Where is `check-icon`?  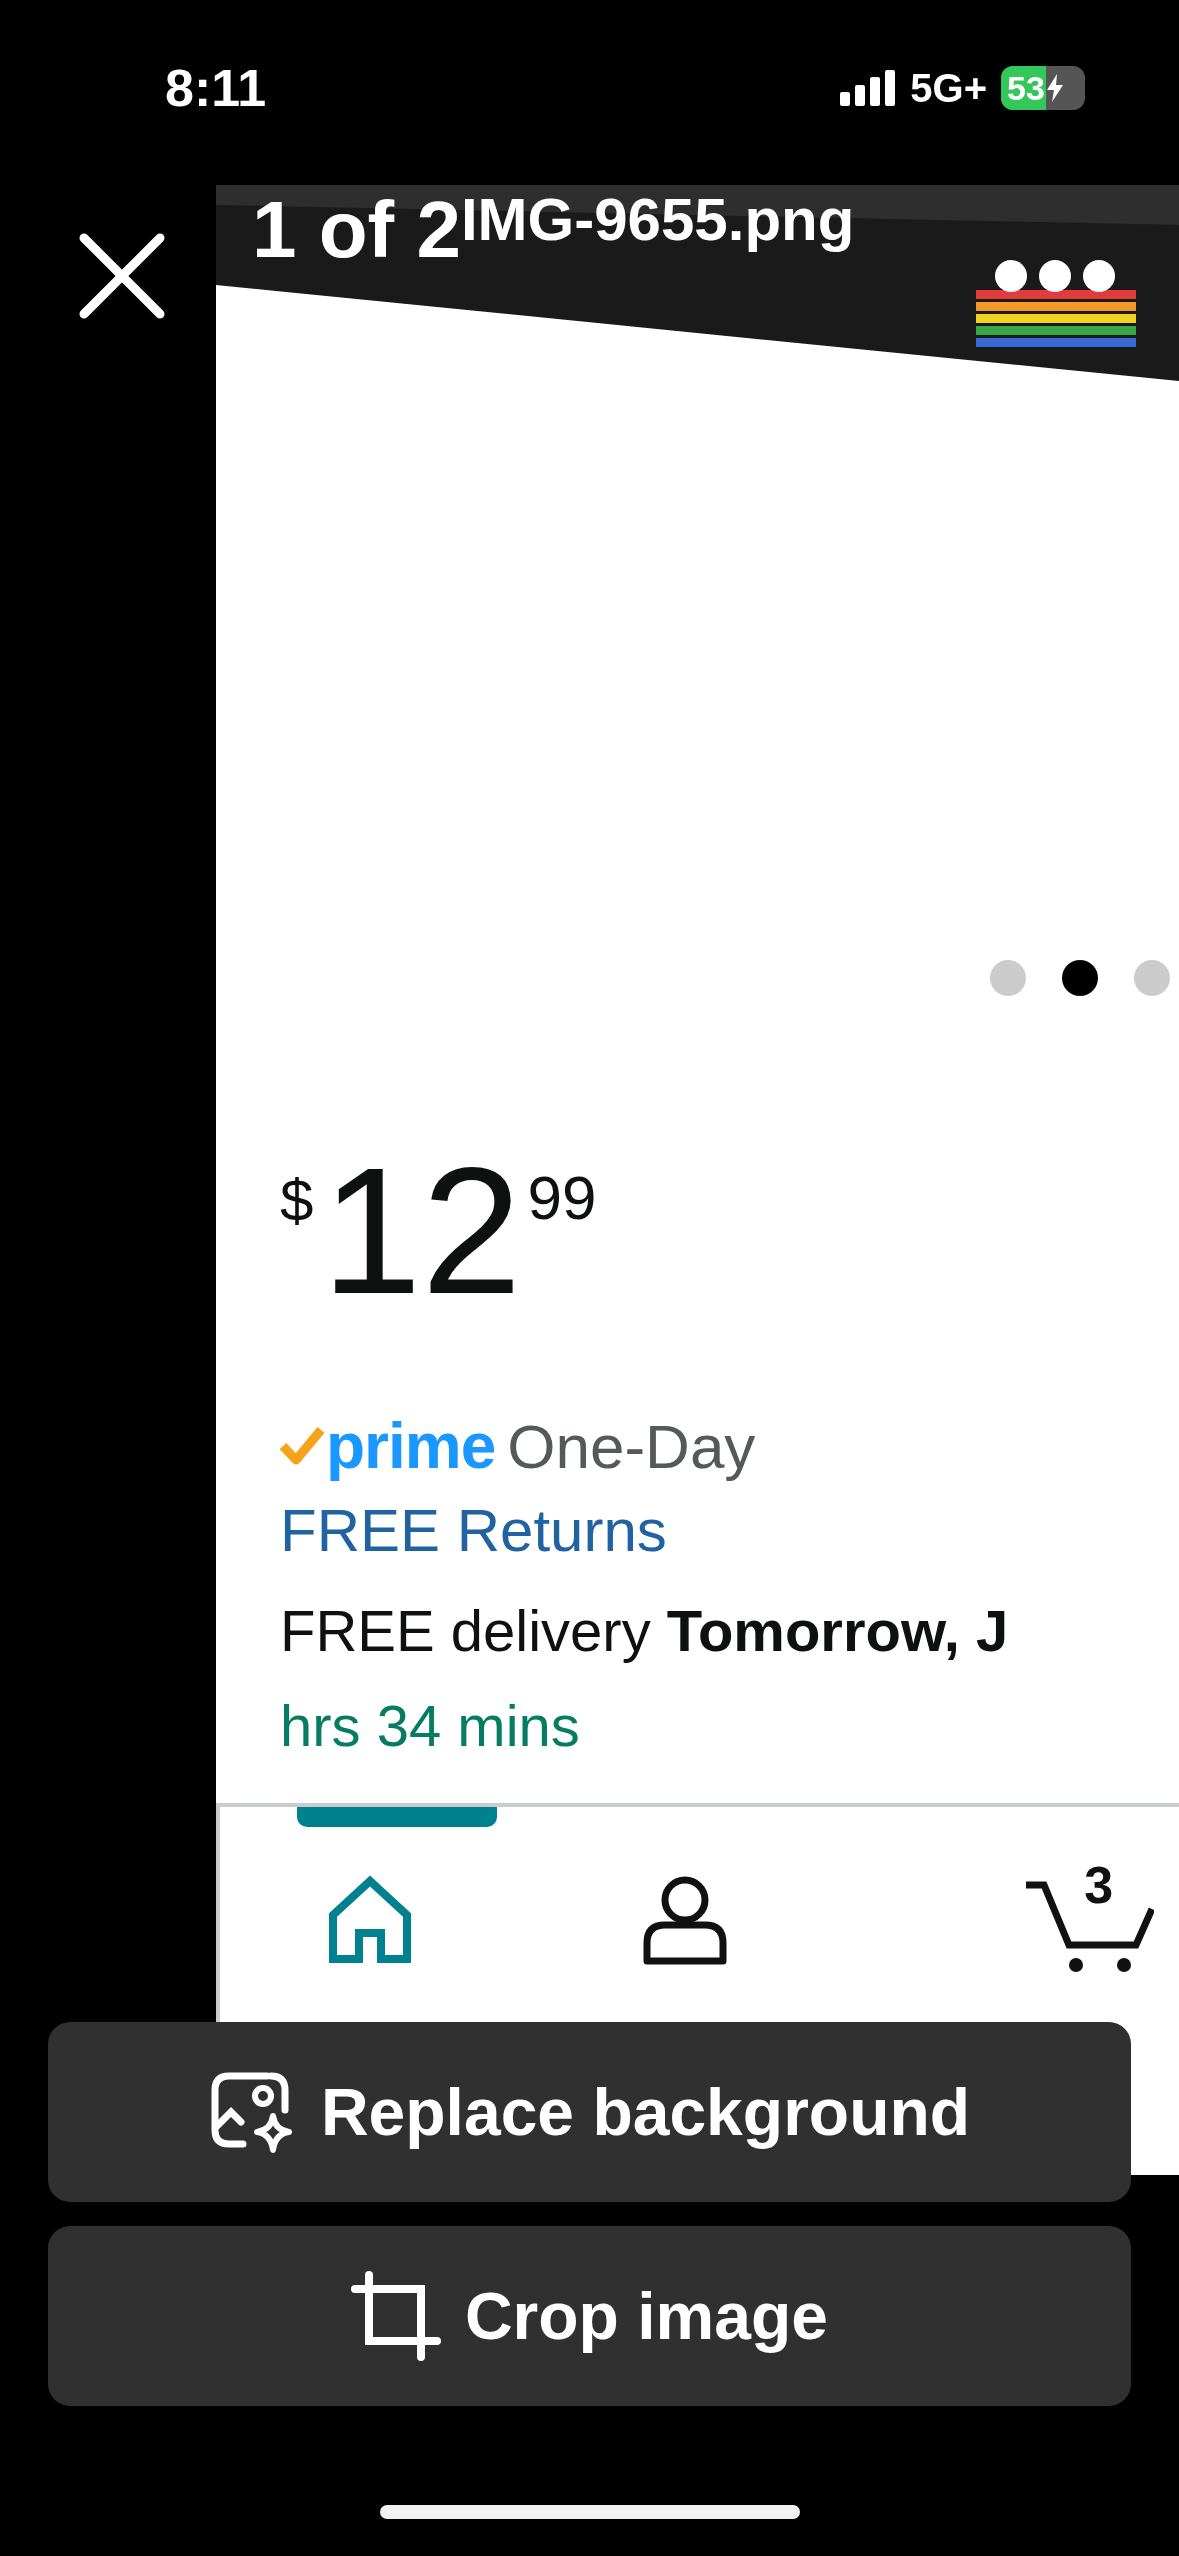
check-icon is located at coordinates (302, 1446).